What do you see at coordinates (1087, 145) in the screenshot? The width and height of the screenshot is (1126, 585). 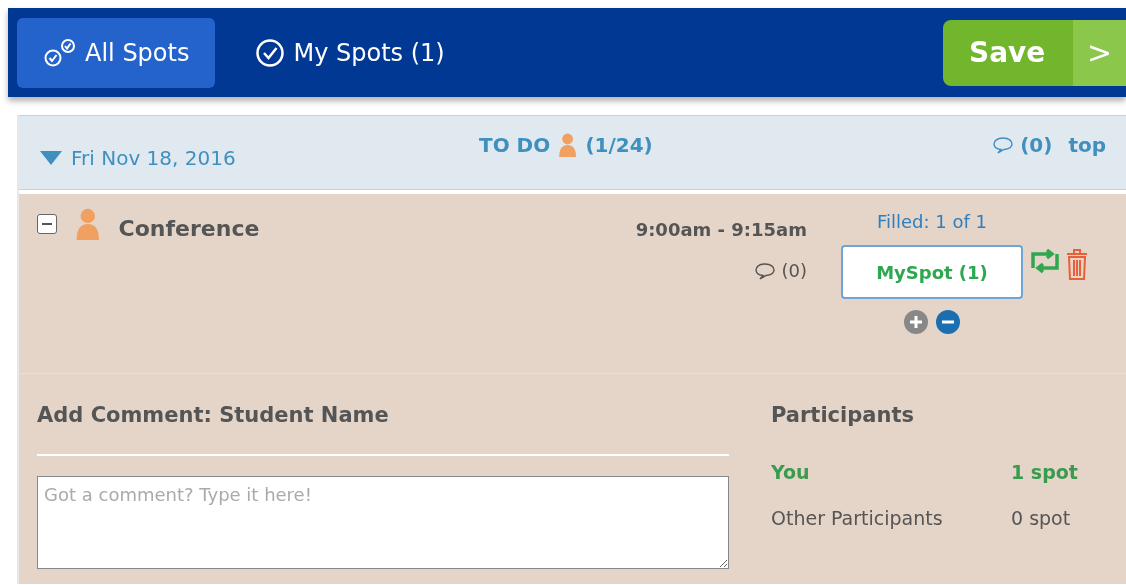 I see `top-link: top` at bounding box center [1087, 145].